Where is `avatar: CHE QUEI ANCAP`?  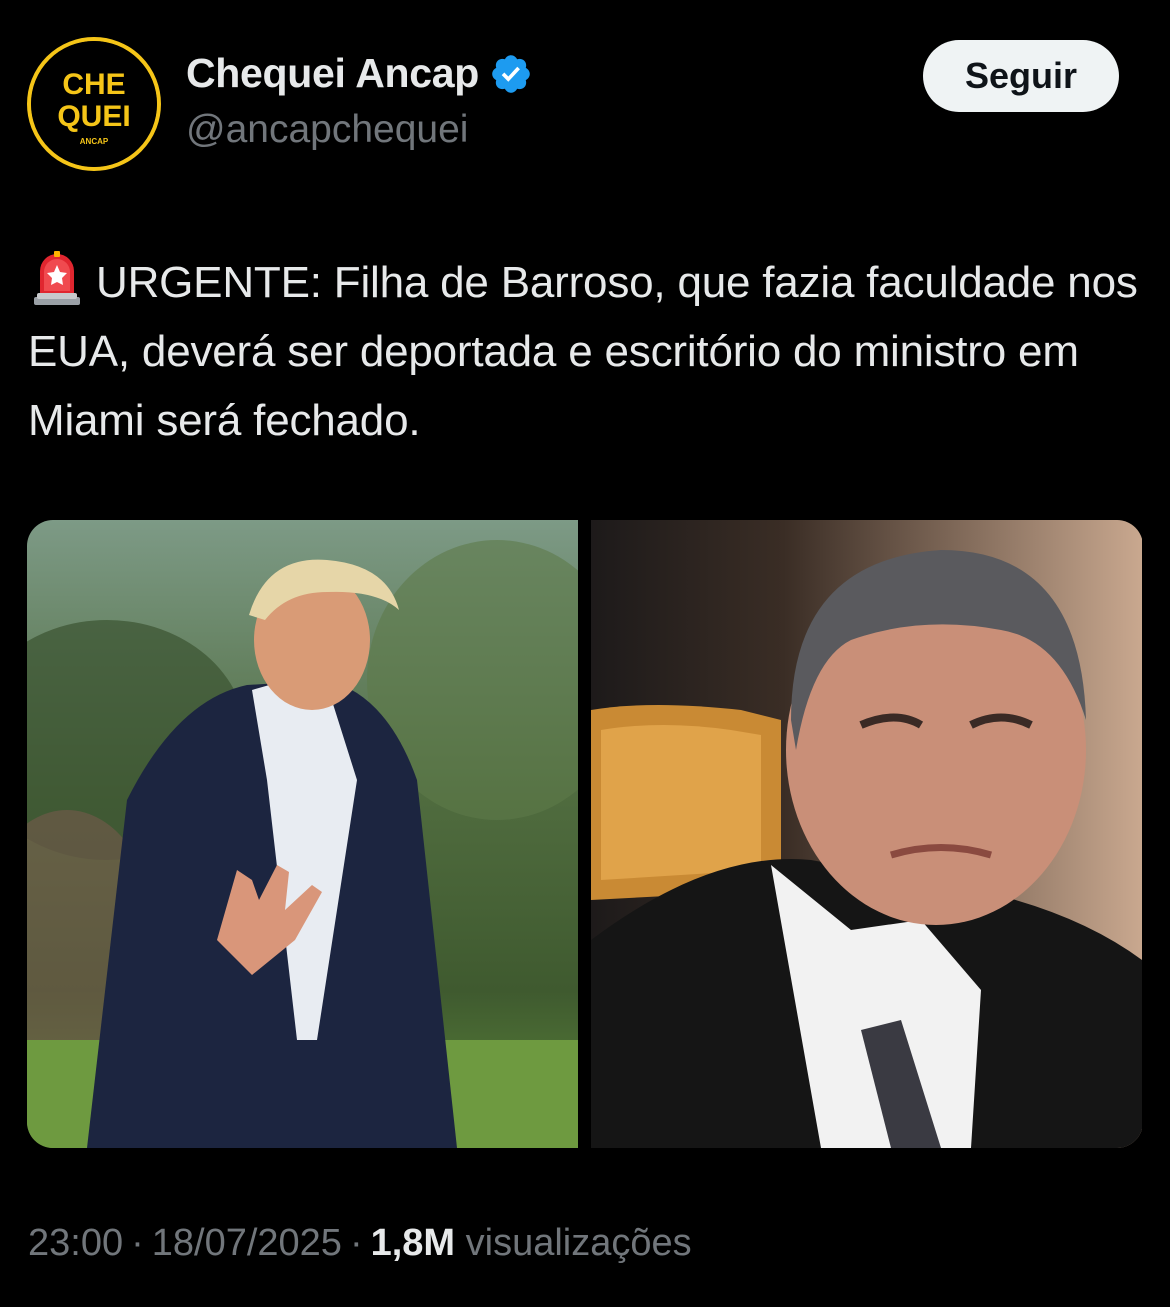 avatar: CHE QUEI ANCAP is located at coordinates (94, 104).